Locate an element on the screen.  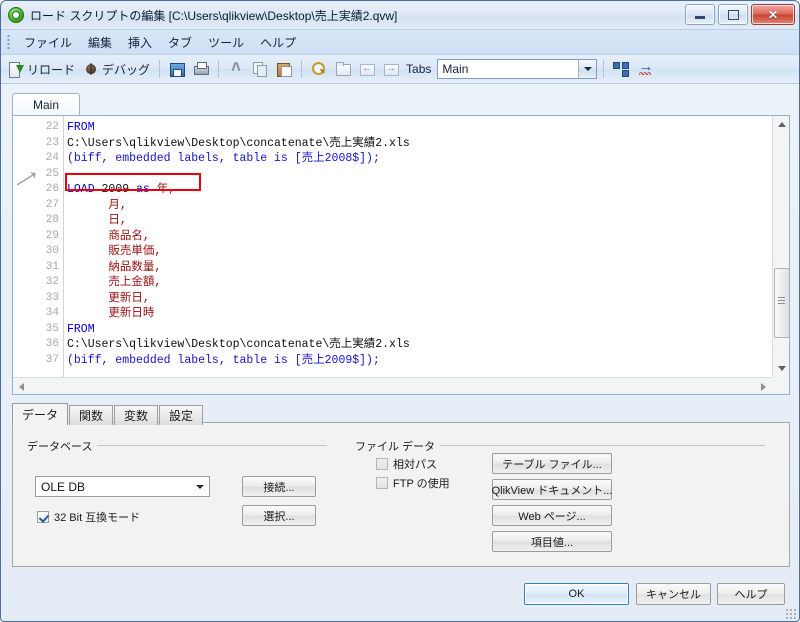
code-token: FROM is located at coordinates (81, 329).